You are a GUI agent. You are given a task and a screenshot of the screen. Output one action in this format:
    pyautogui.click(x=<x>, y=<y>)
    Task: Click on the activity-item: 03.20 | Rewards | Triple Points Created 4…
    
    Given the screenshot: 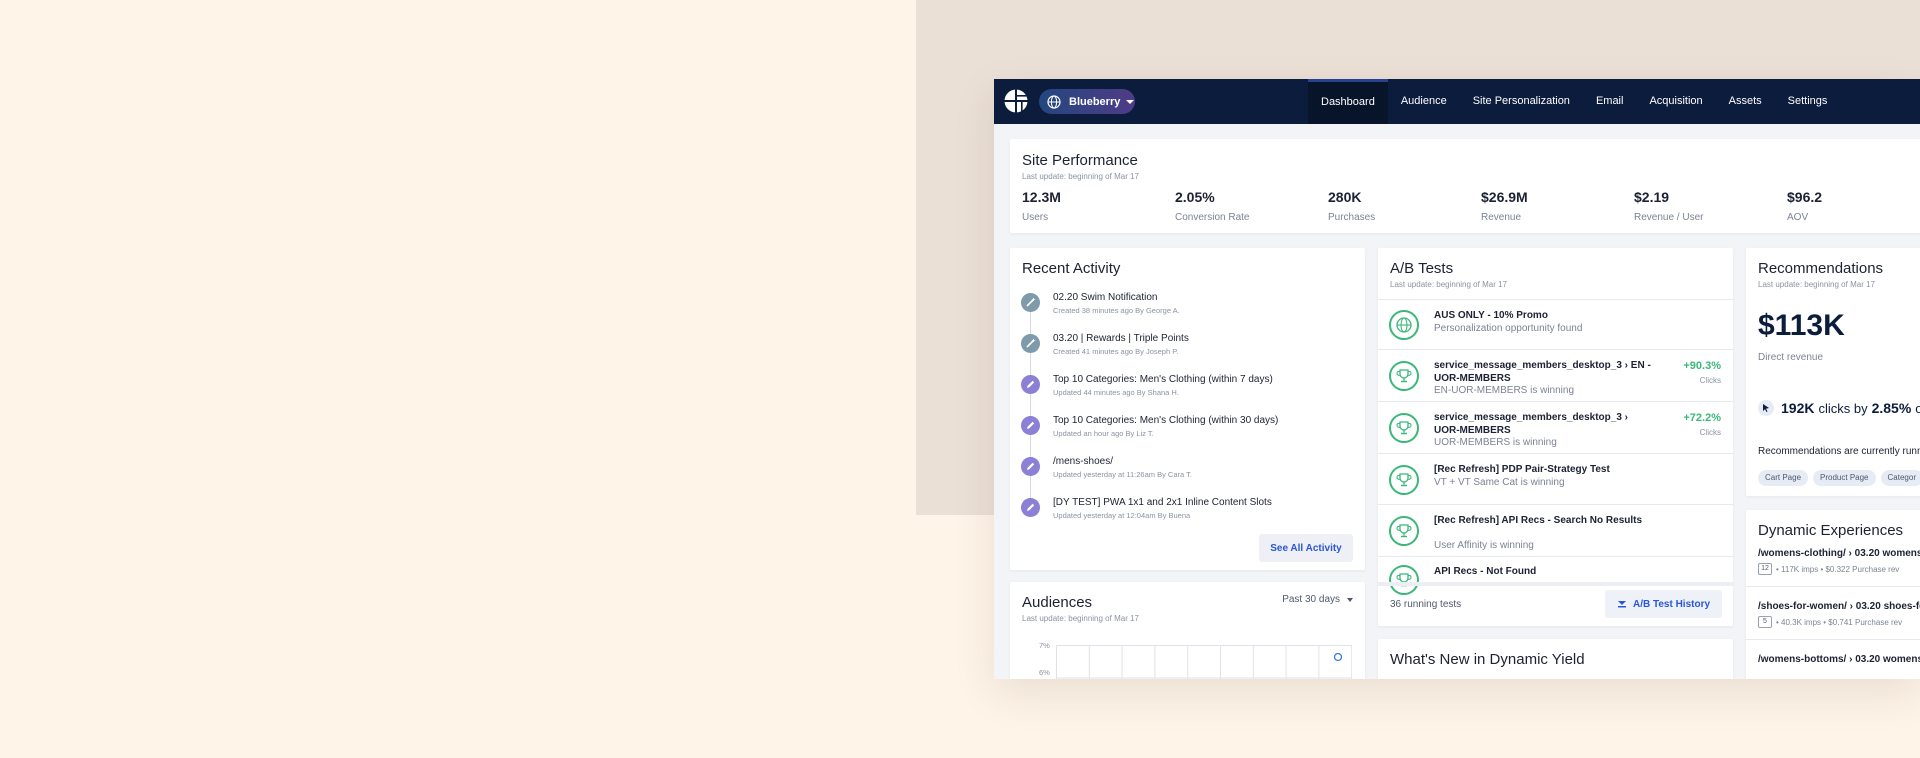 What is the action you would take?
    pyautogui.click(x=1187, y=350)
    